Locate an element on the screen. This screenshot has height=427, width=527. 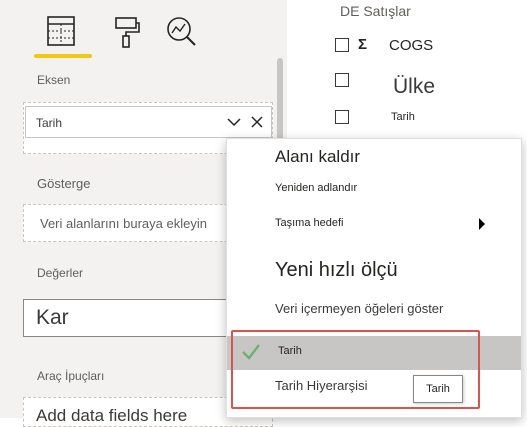
chevron-down-icon is located at coordinates (234, 122).